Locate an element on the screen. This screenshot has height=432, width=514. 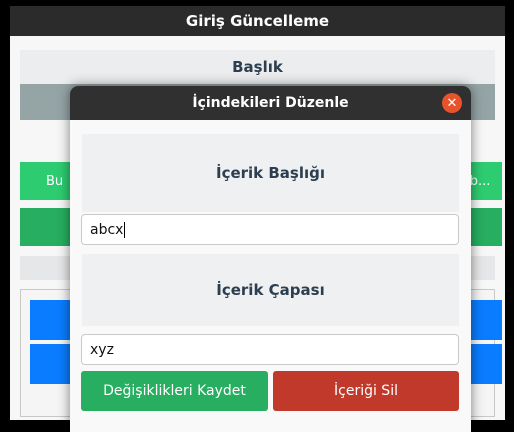
content-title-label: İçerik Başlığı is located at coordinates (270, 173).